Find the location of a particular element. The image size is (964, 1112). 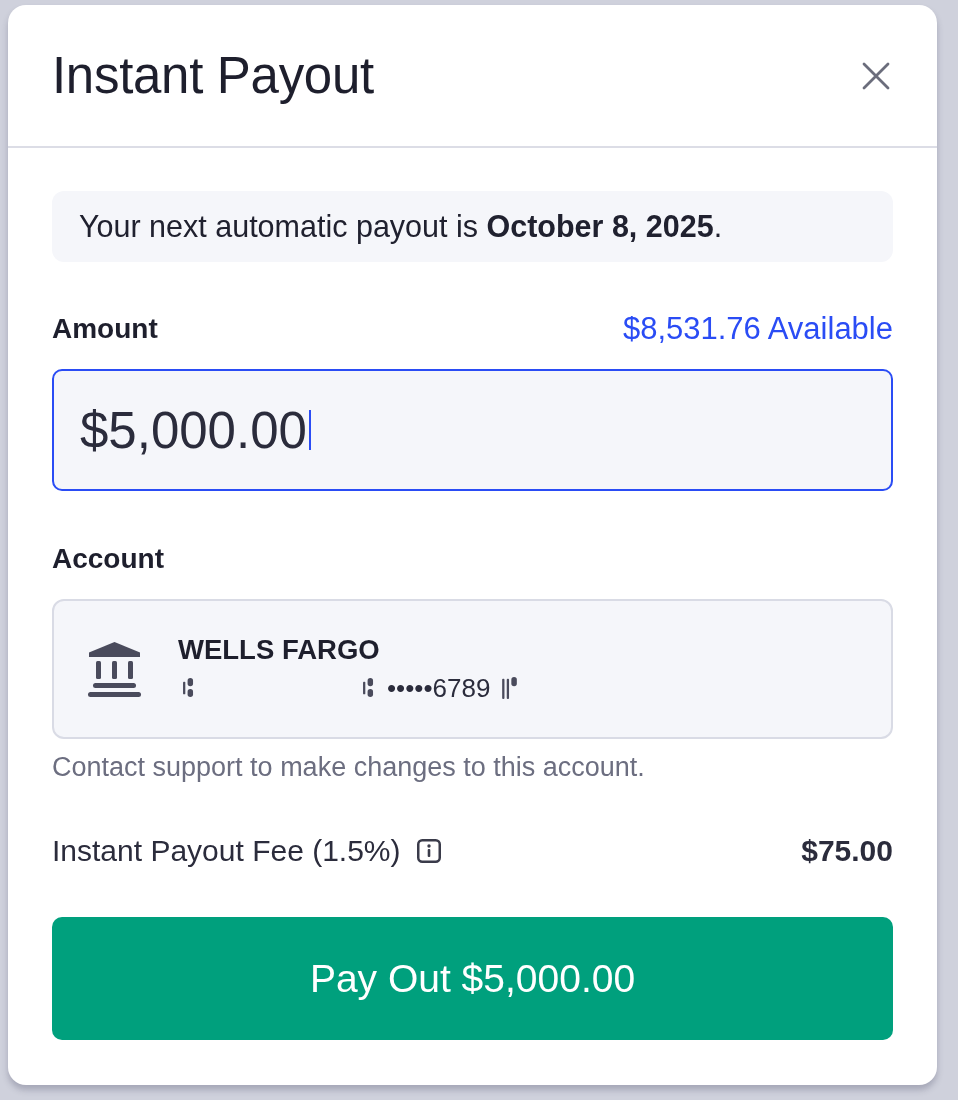

payout-date-notice: Your next automatic payout is October 8, 2025. is located at coordinates (472, 226).